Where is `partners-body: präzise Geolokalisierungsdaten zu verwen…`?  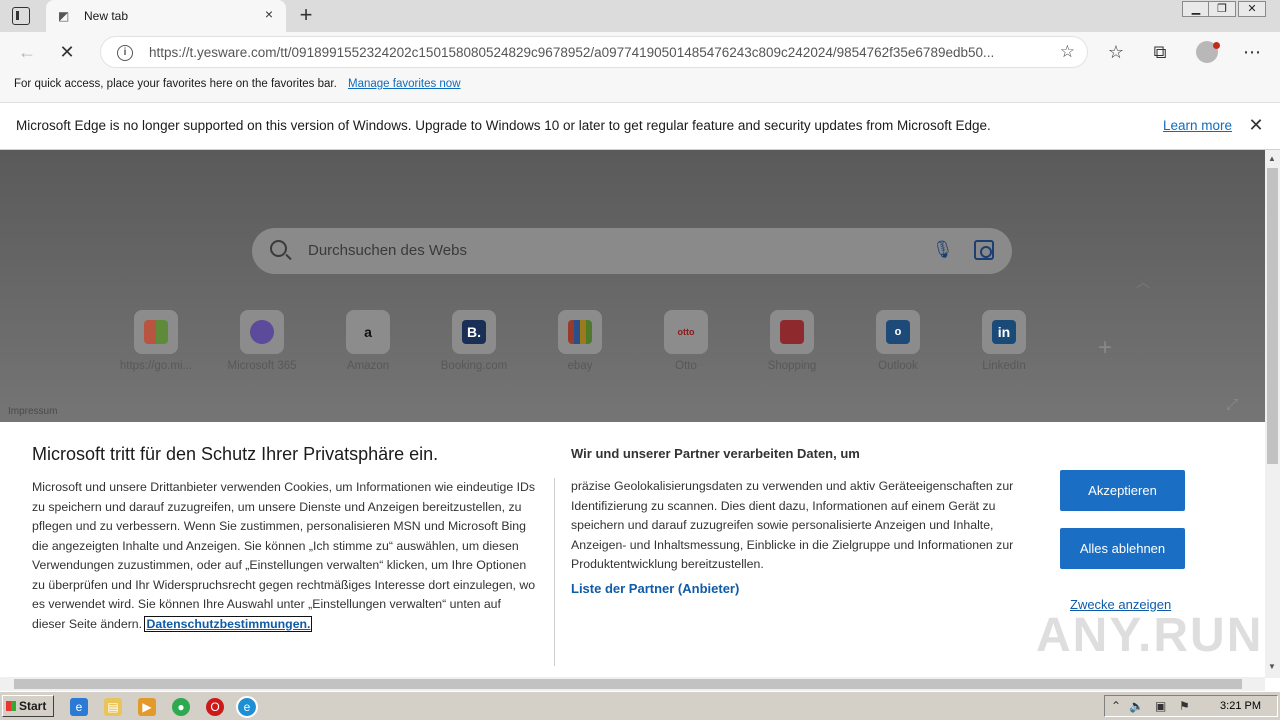 partners-body: präzise Geolokalisierungsdaten zu verwen… is located at coordinates (792, 525).